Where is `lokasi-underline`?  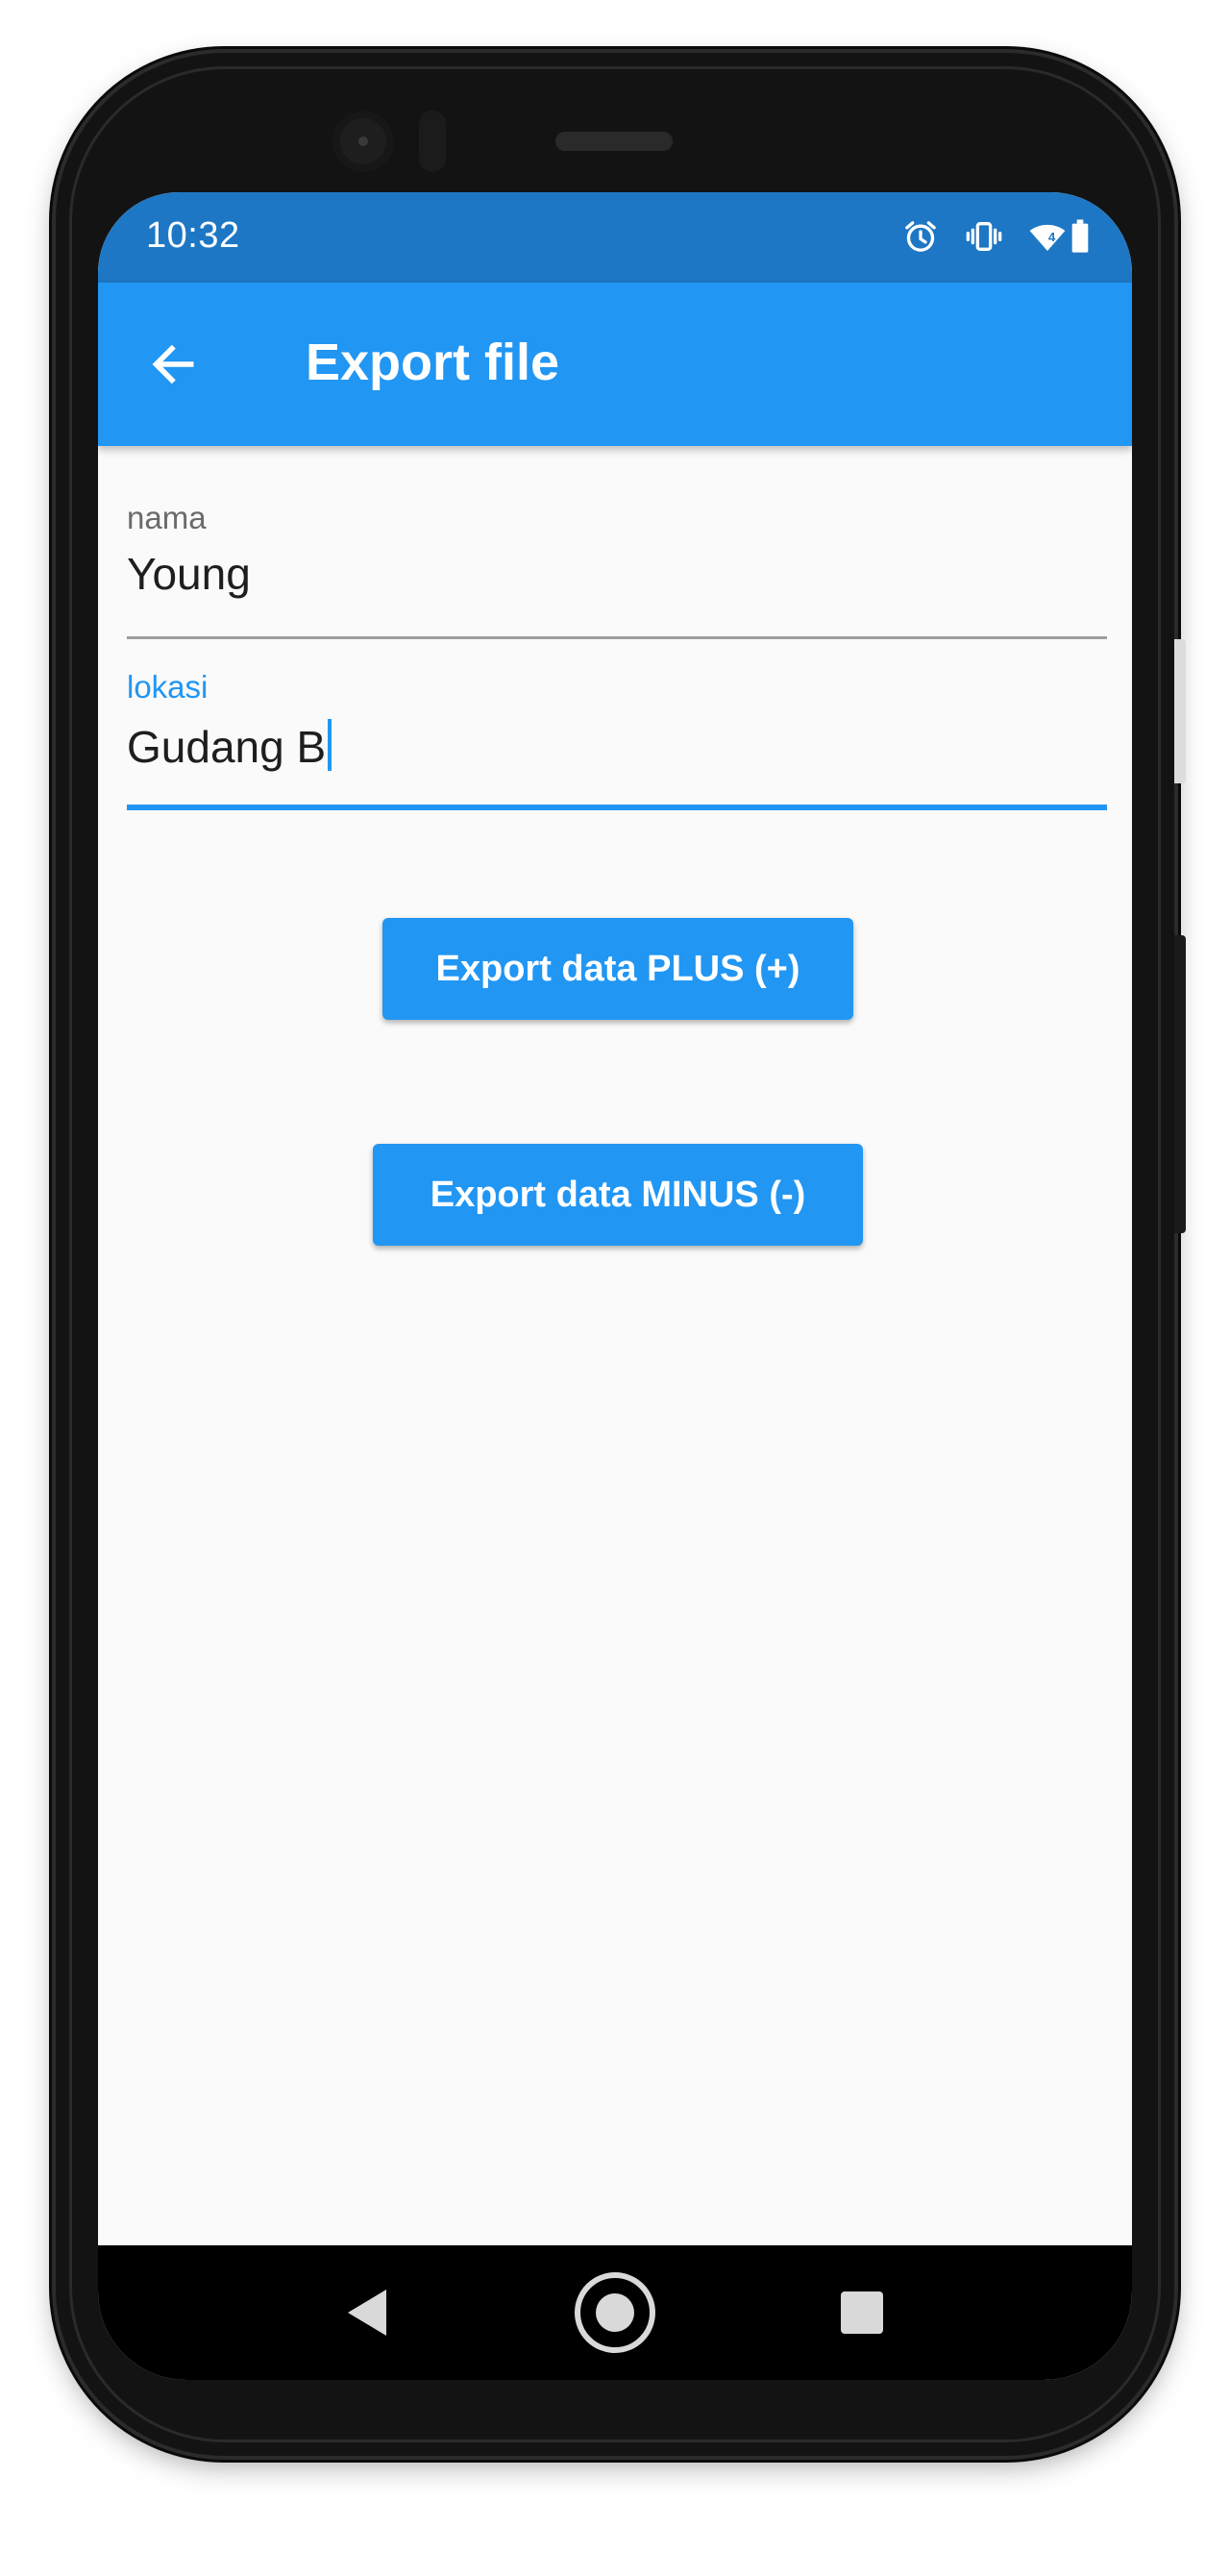 lokasi-underline is located at coordinates (617, 808).